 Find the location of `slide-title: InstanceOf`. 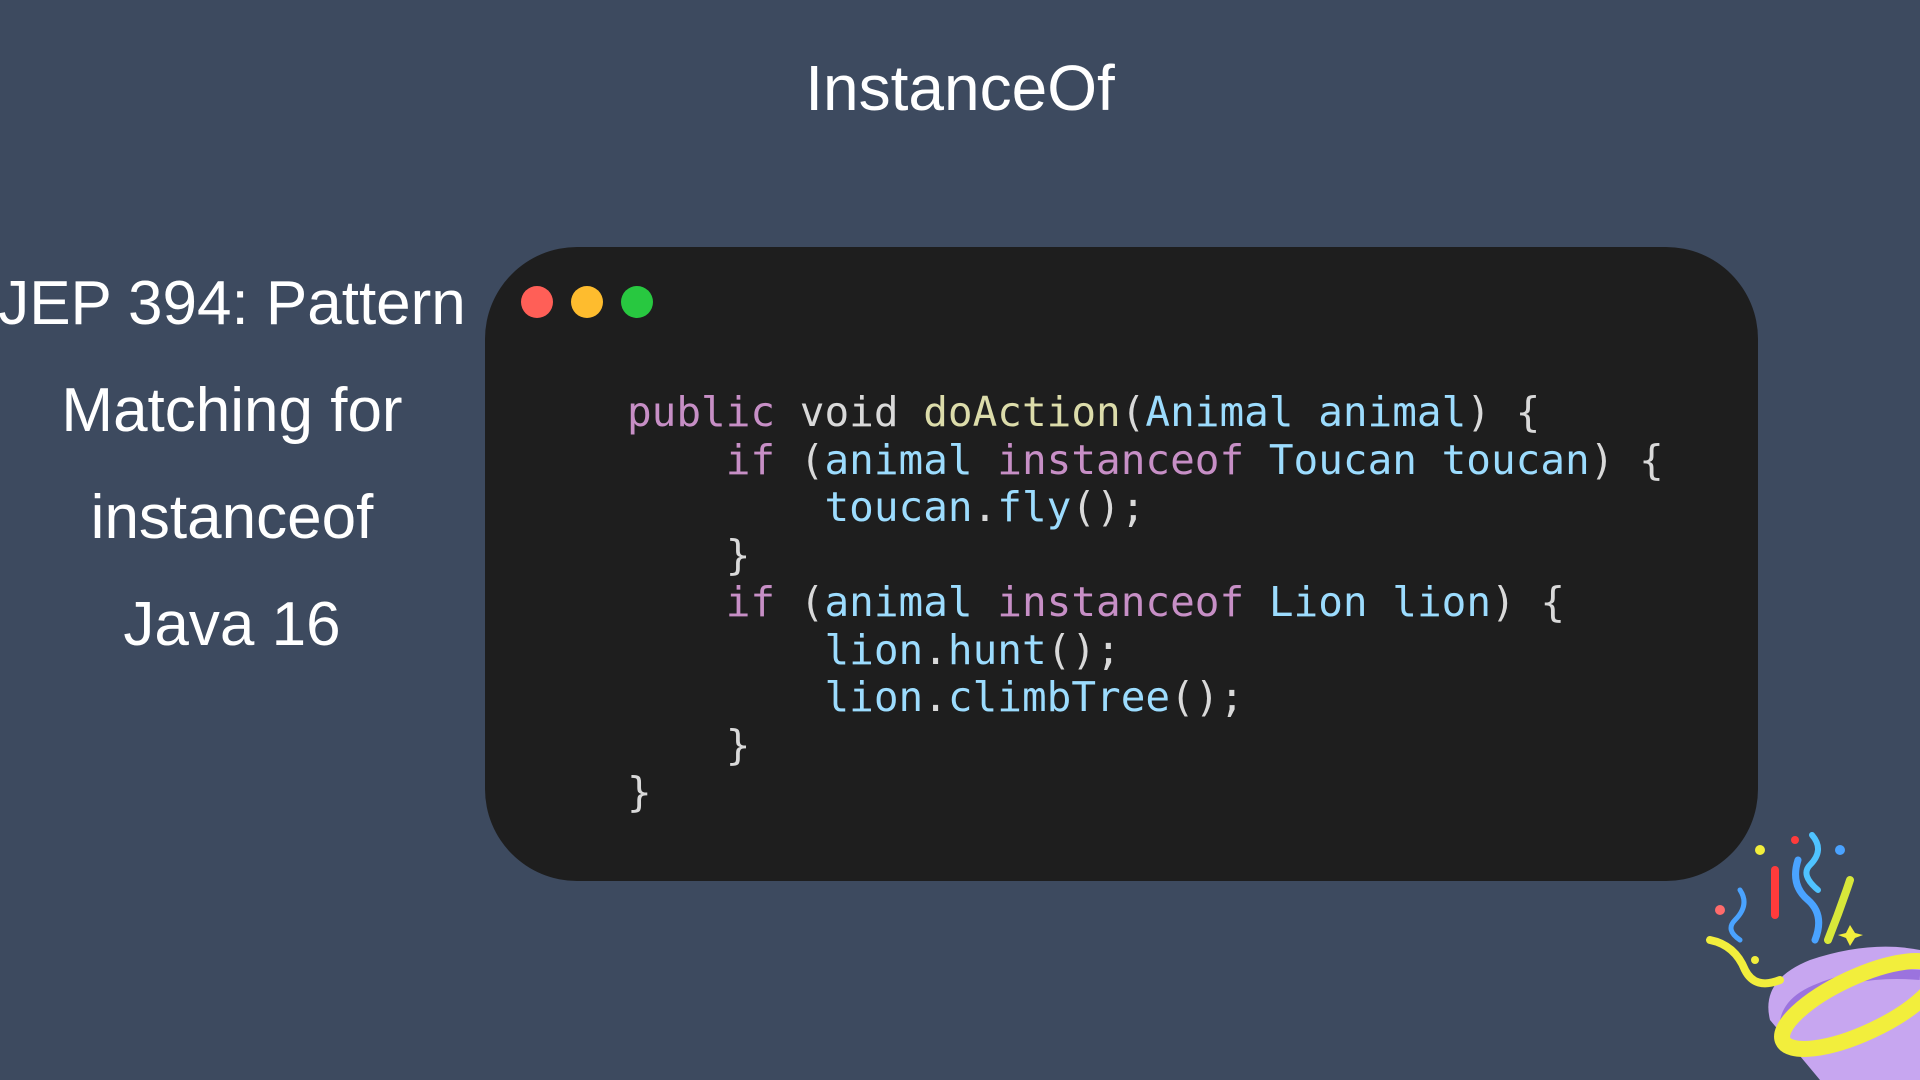

slide-title: InstanceOf is located at coordinates (960, 88).